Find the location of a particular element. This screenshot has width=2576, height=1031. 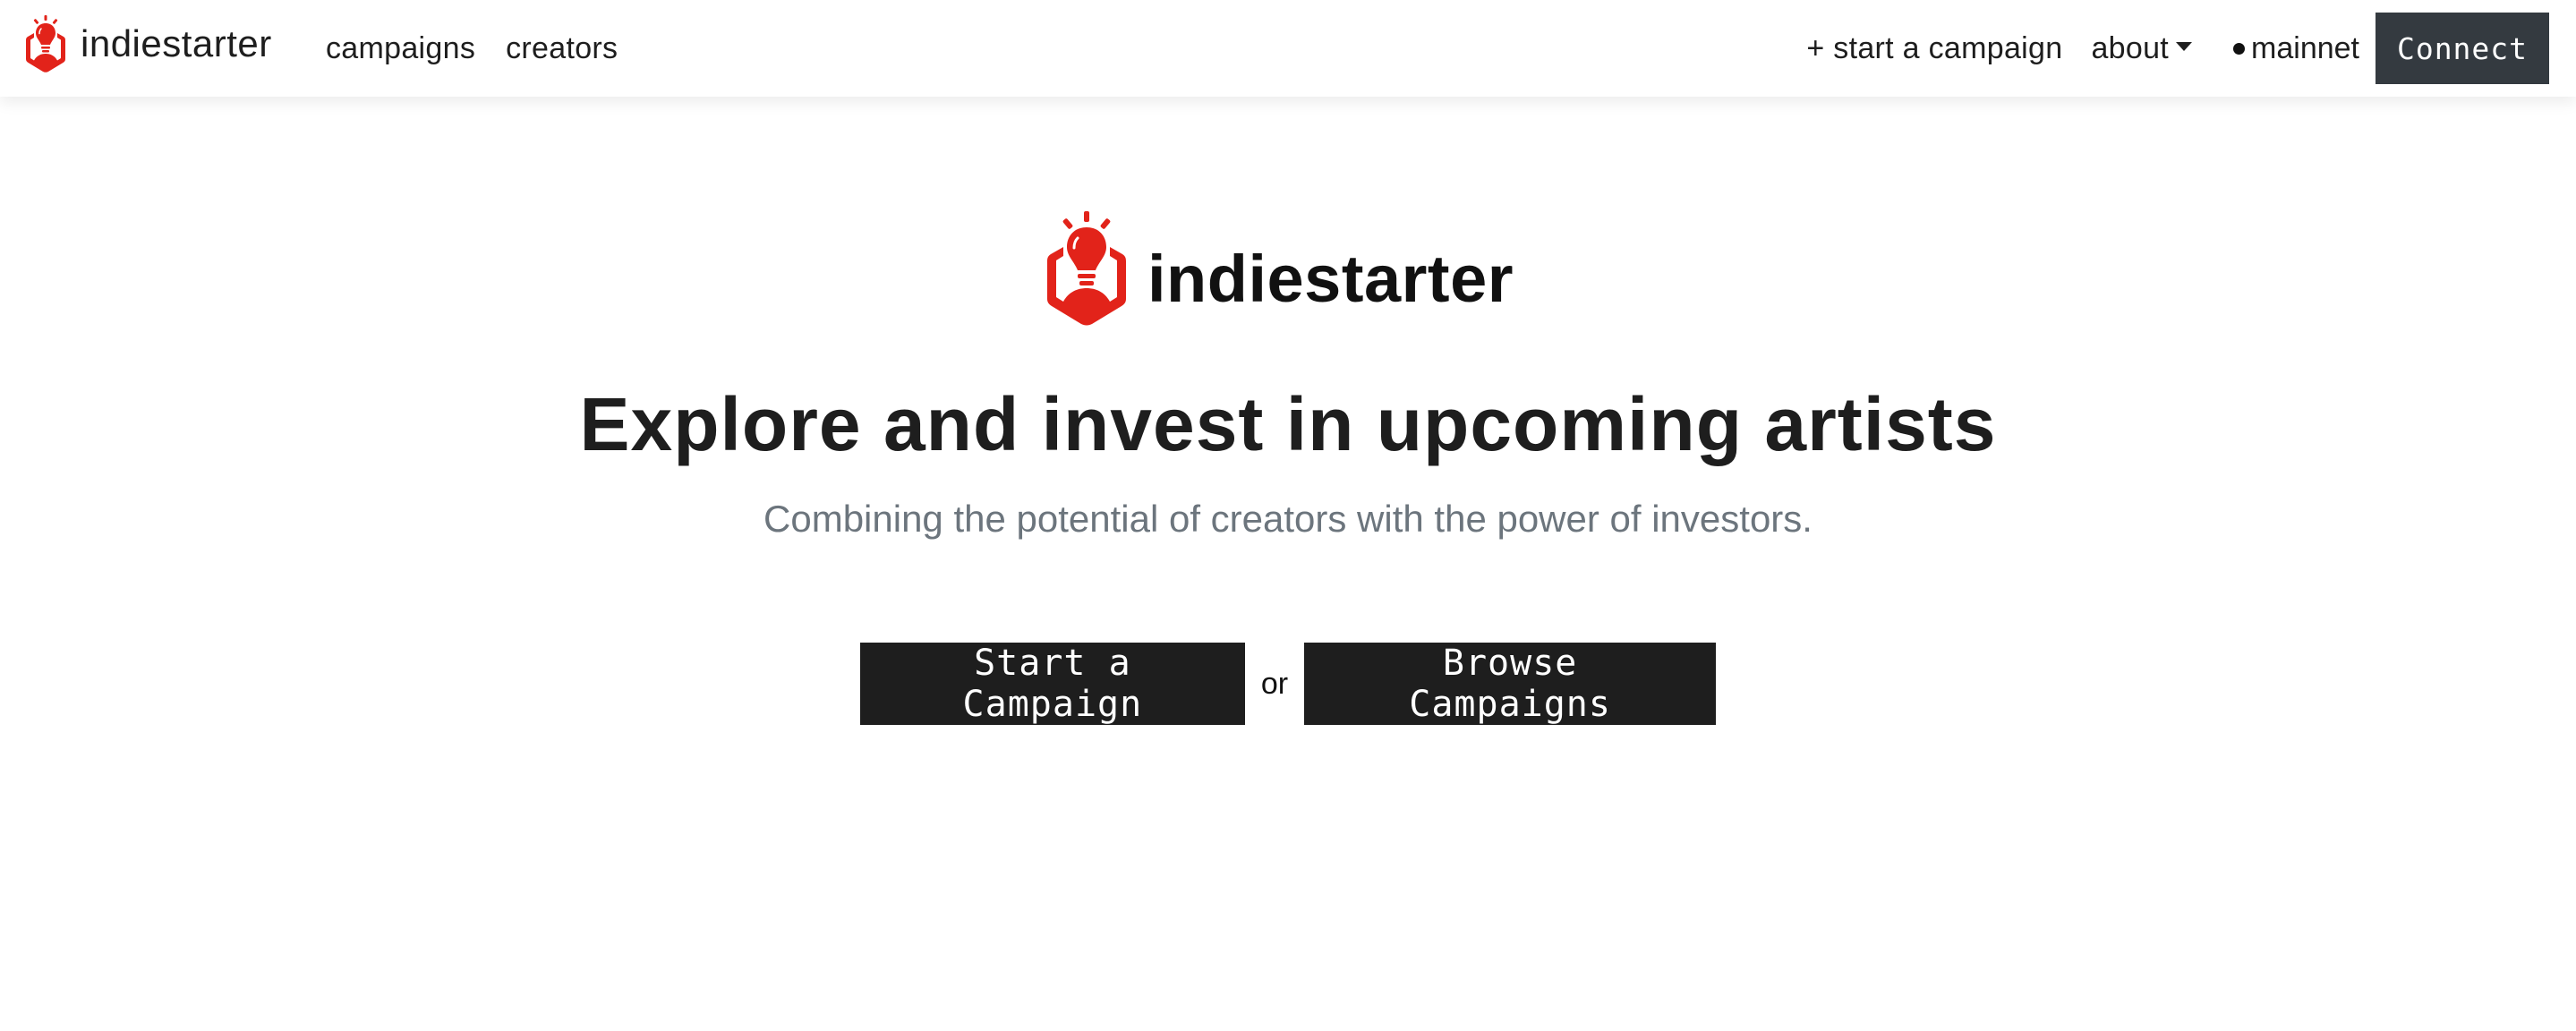

connect-wallet-button: Connect is located at coordinates (2462, 48).